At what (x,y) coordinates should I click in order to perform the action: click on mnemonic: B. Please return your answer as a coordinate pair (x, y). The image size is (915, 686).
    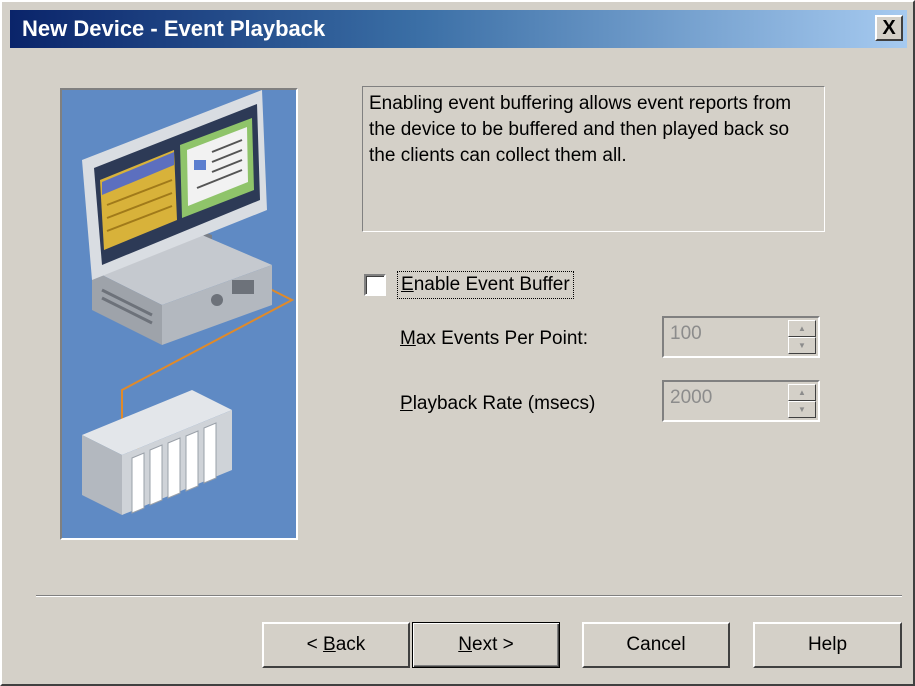
    Looking at the image, I should click on (329, 644).